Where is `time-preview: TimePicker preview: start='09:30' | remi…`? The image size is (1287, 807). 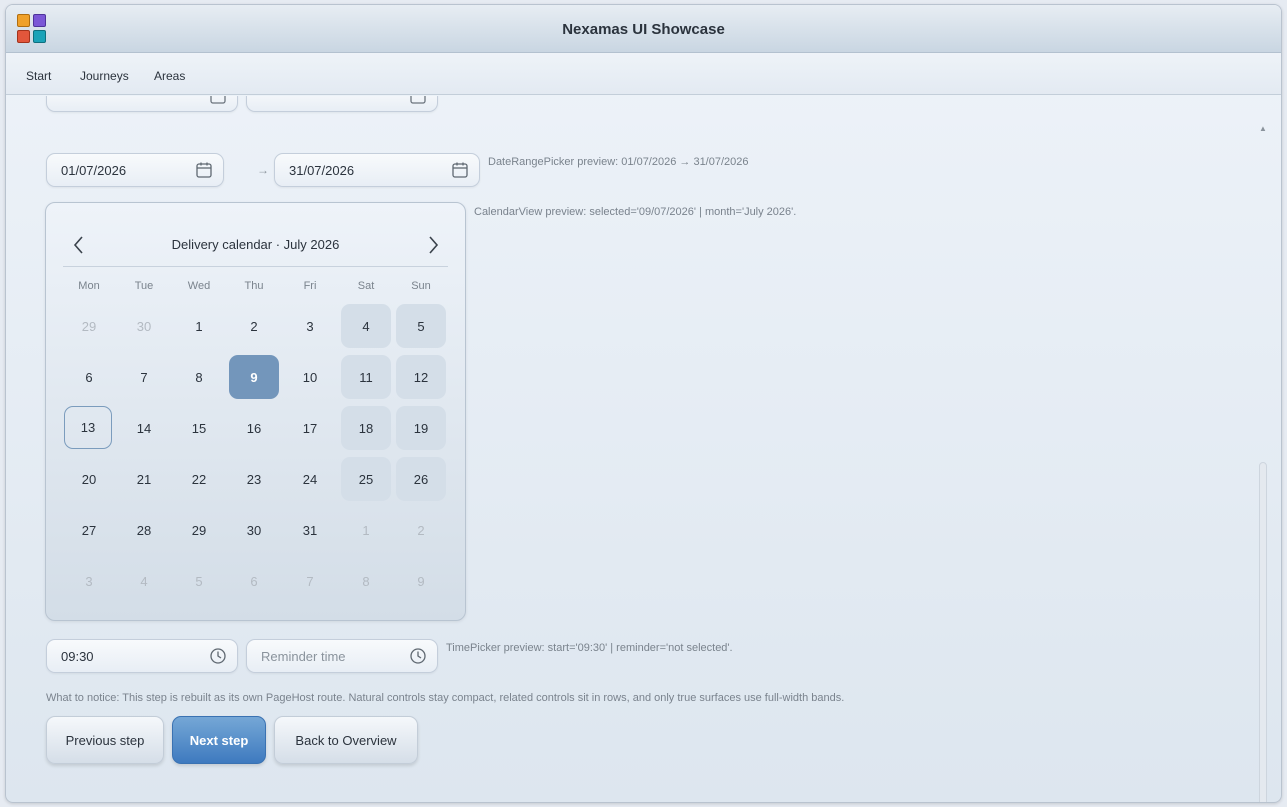
time-preview: TimePicker preview: start='09:30' | remi… is located at coordinates (589, 648).